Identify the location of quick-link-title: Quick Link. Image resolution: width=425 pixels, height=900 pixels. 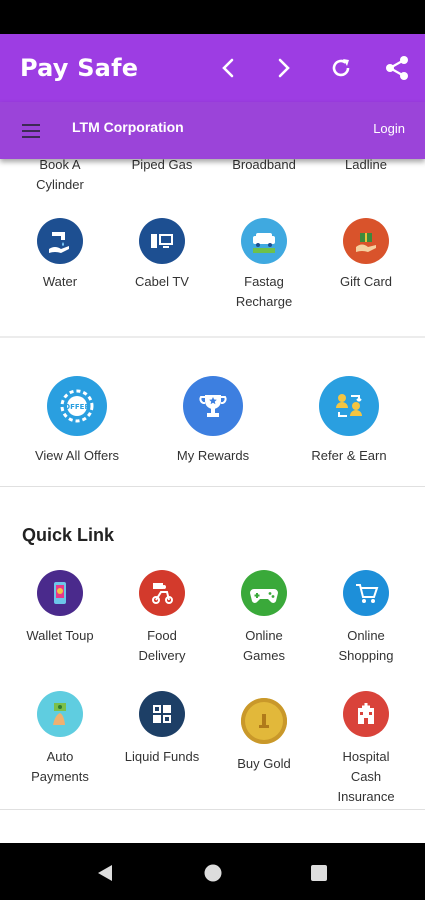
(68, 535).